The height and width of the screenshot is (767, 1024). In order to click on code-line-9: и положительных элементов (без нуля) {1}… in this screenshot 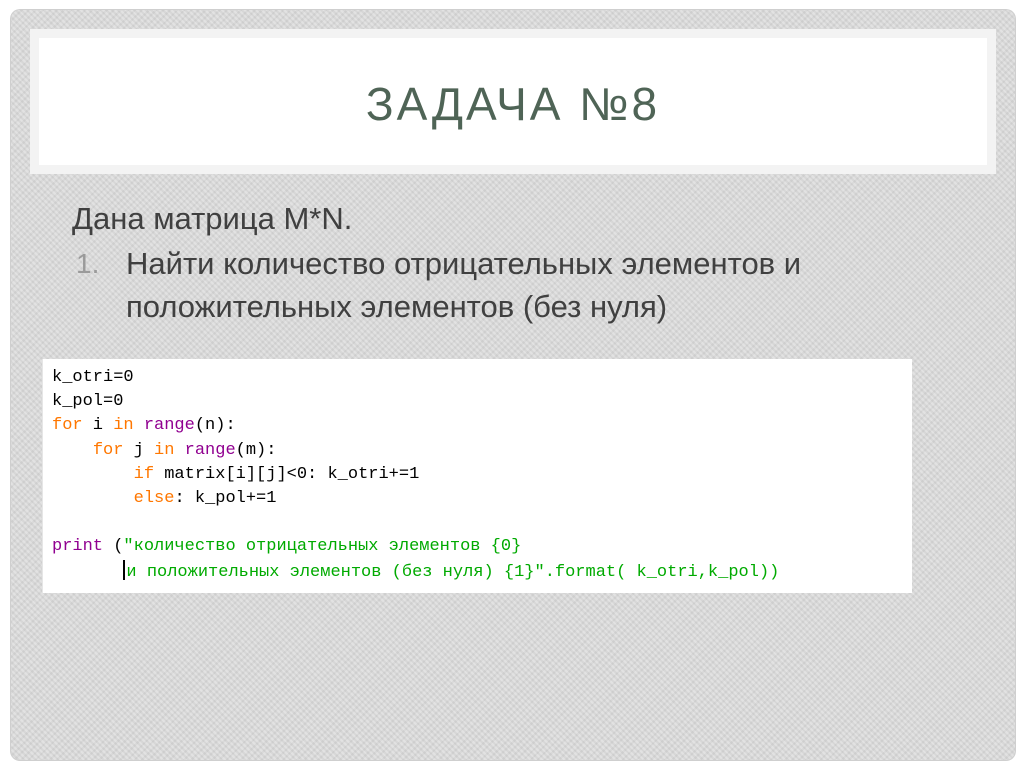, I will do `click(482, 571)`.